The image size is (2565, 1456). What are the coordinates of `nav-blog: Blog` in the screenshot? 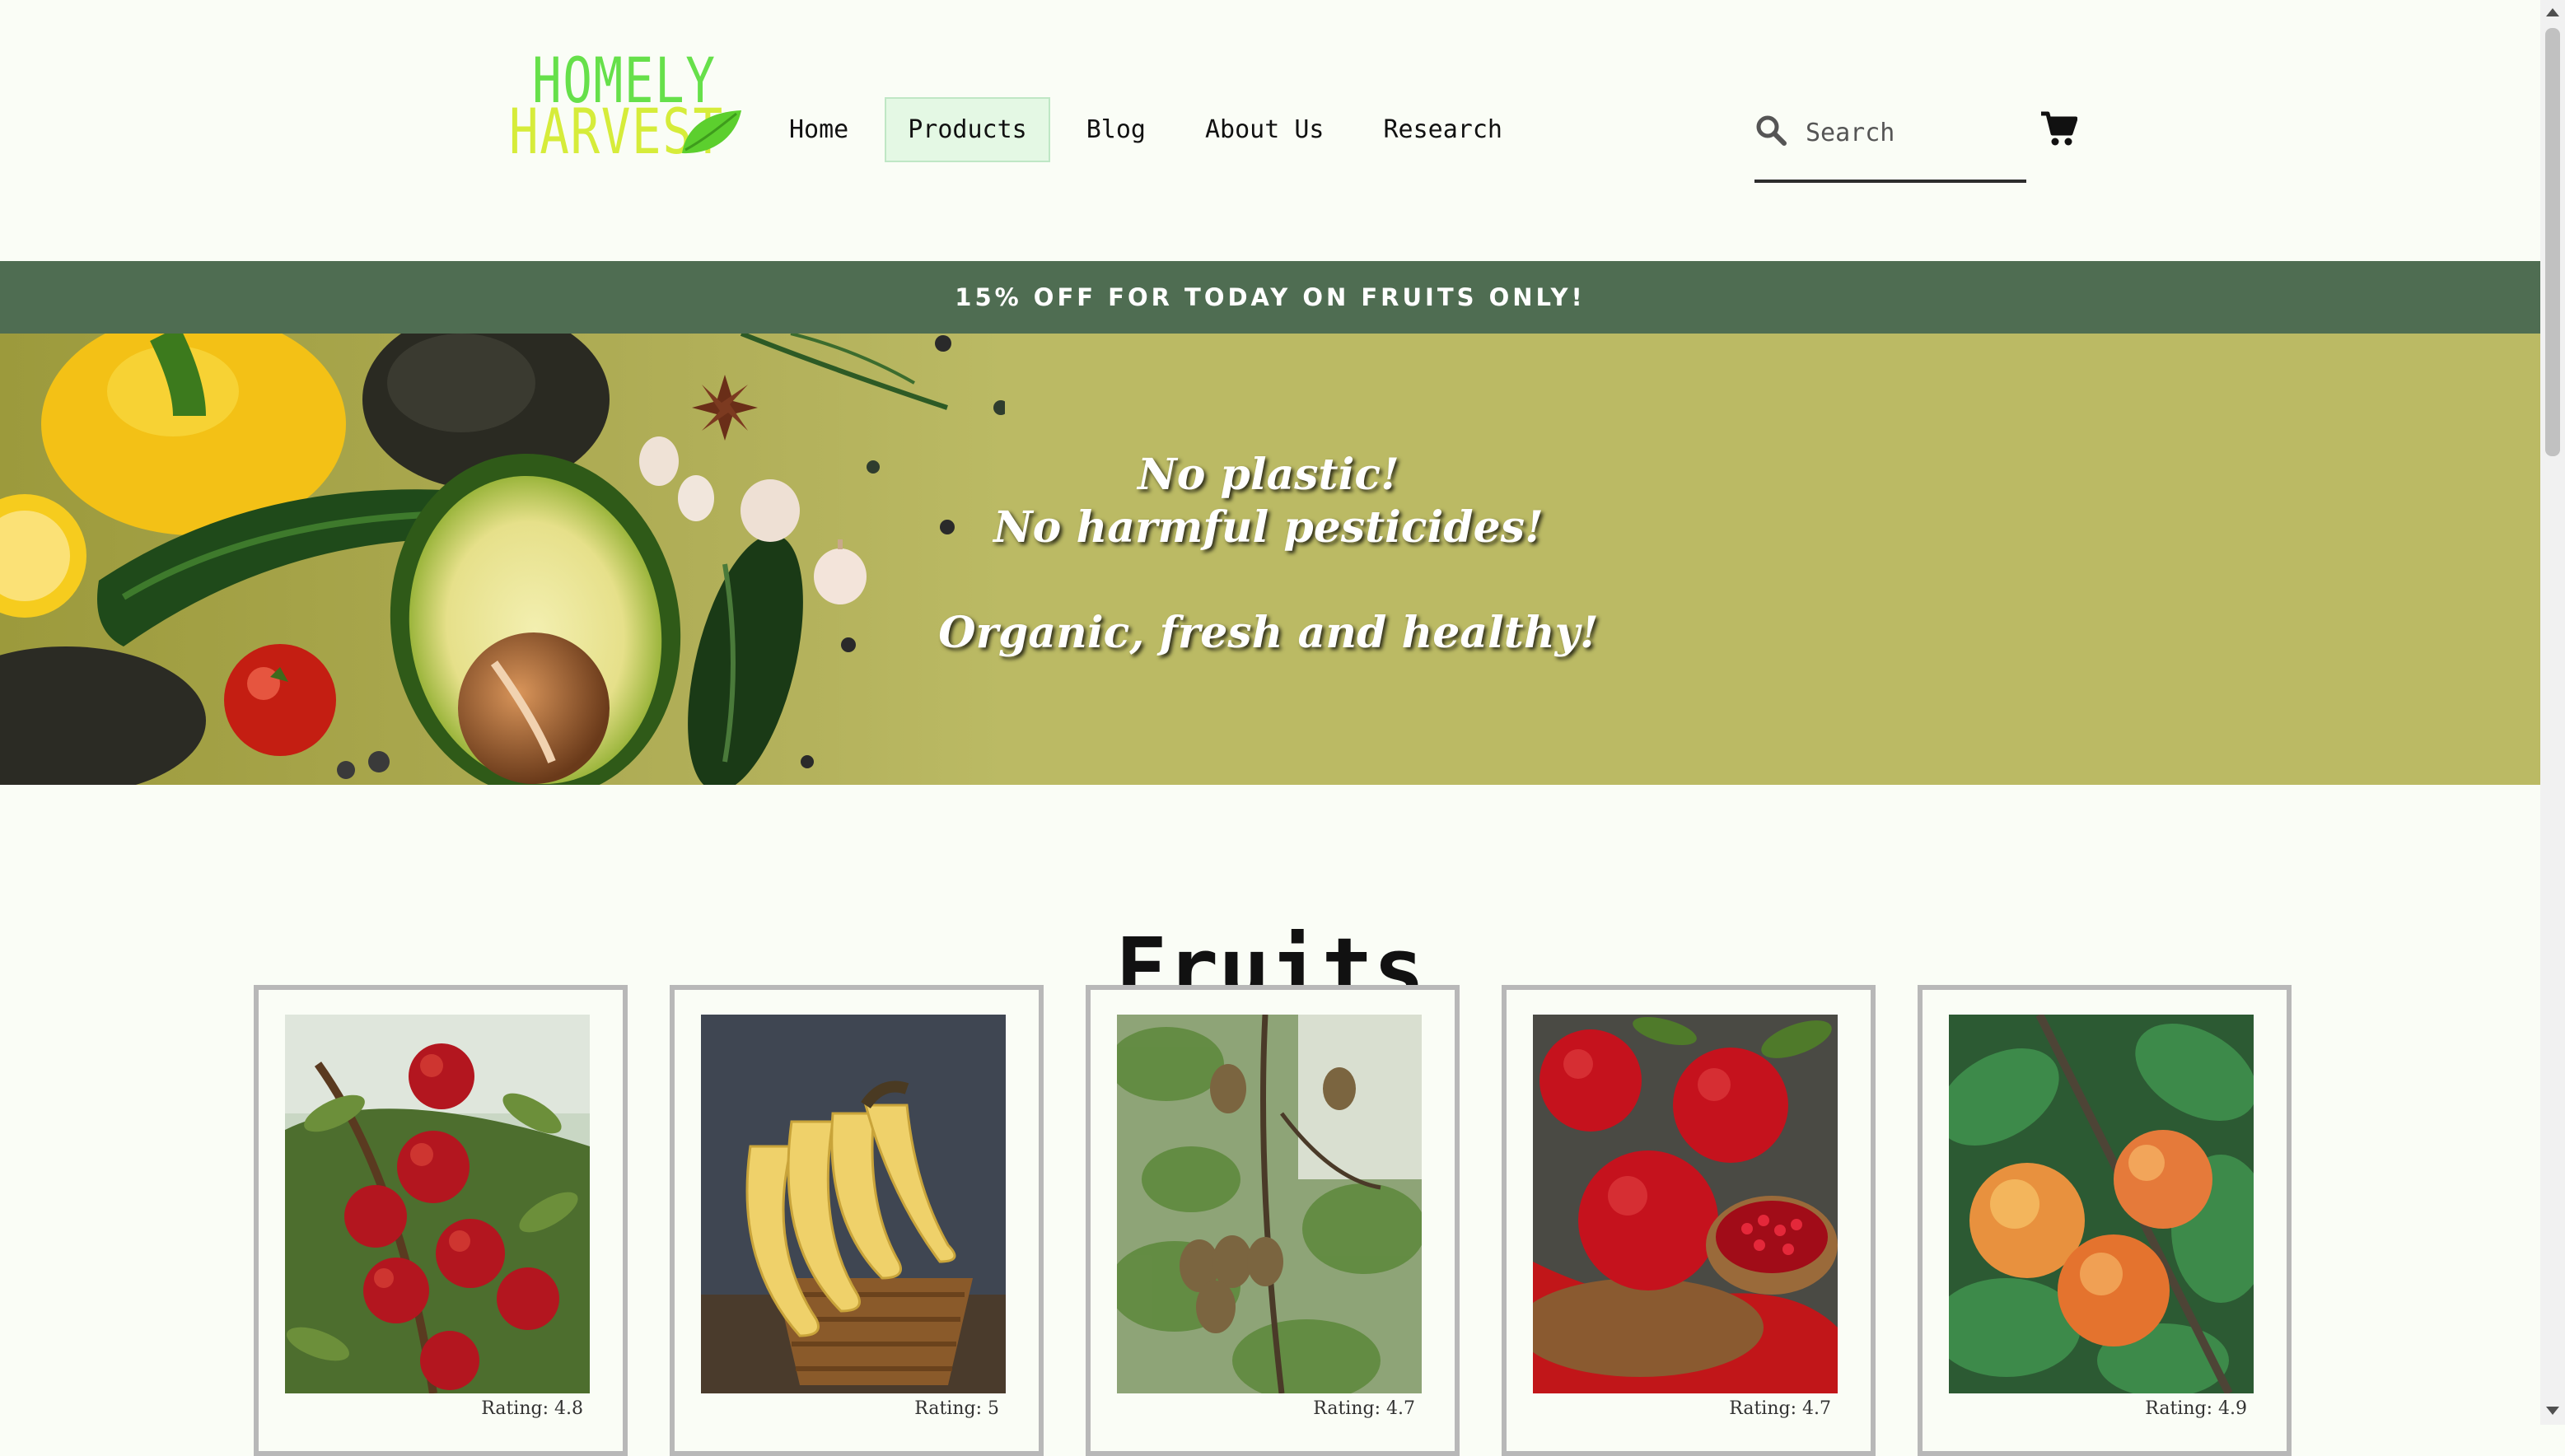 It's located at (1116, 129).